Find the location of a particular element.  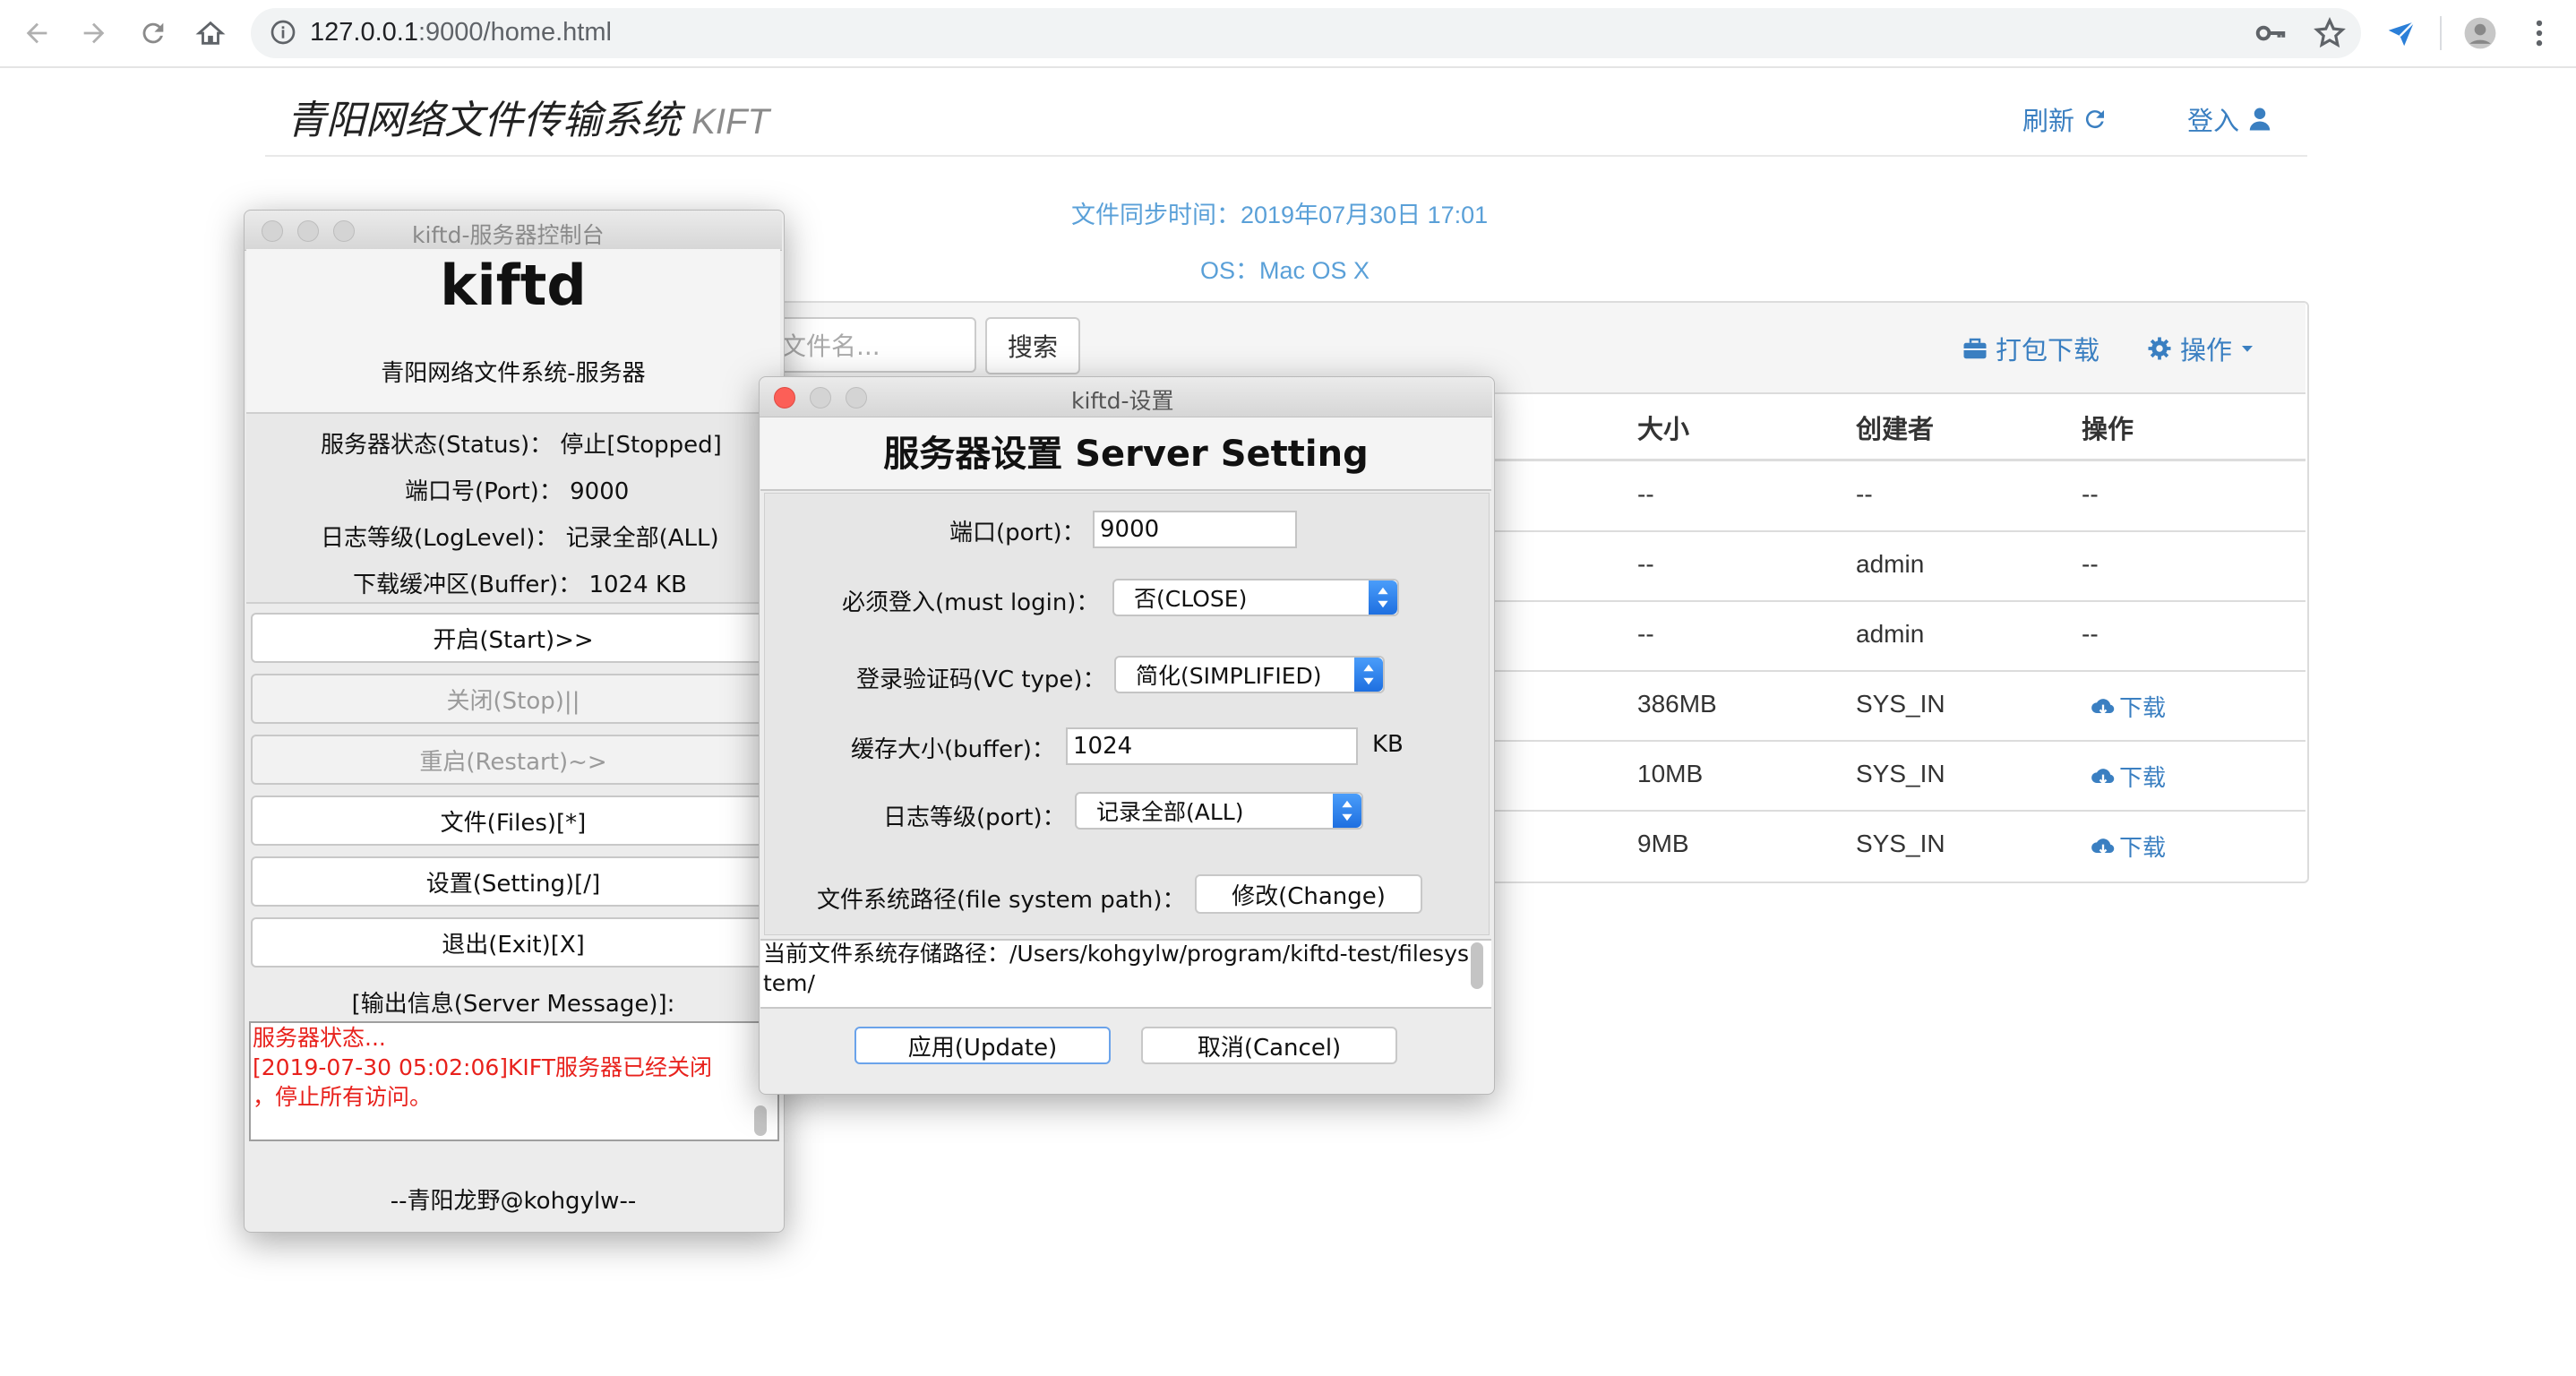

cloud-download-icon is located at coordinates (2103, 846).